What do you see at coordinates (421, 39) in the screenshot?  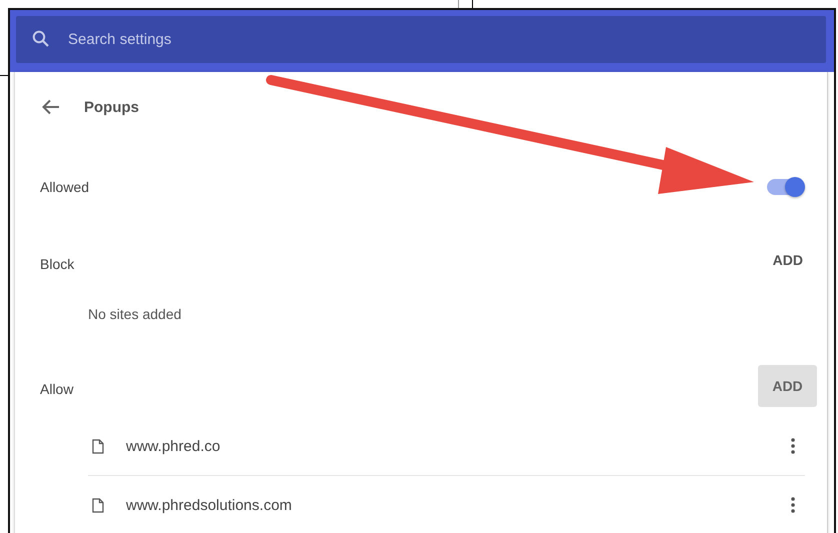 I see `search-field: Search settings` at bounding box center [421, 39].